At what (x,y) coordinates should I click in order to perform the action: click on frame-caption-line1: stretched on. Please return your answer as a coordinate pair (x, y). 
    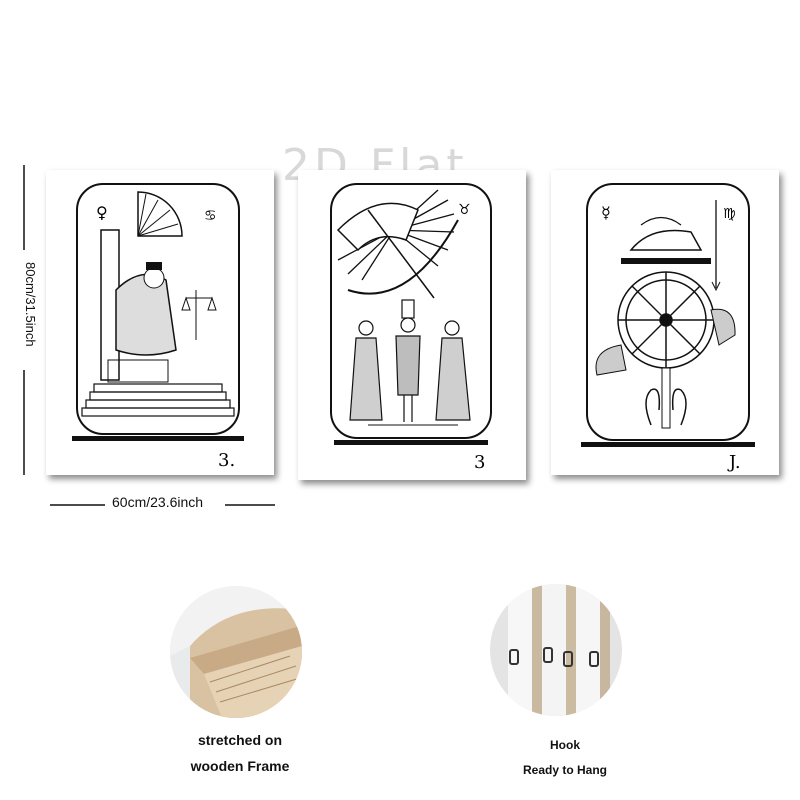
    Looking at the image, I should click on (239, 740).